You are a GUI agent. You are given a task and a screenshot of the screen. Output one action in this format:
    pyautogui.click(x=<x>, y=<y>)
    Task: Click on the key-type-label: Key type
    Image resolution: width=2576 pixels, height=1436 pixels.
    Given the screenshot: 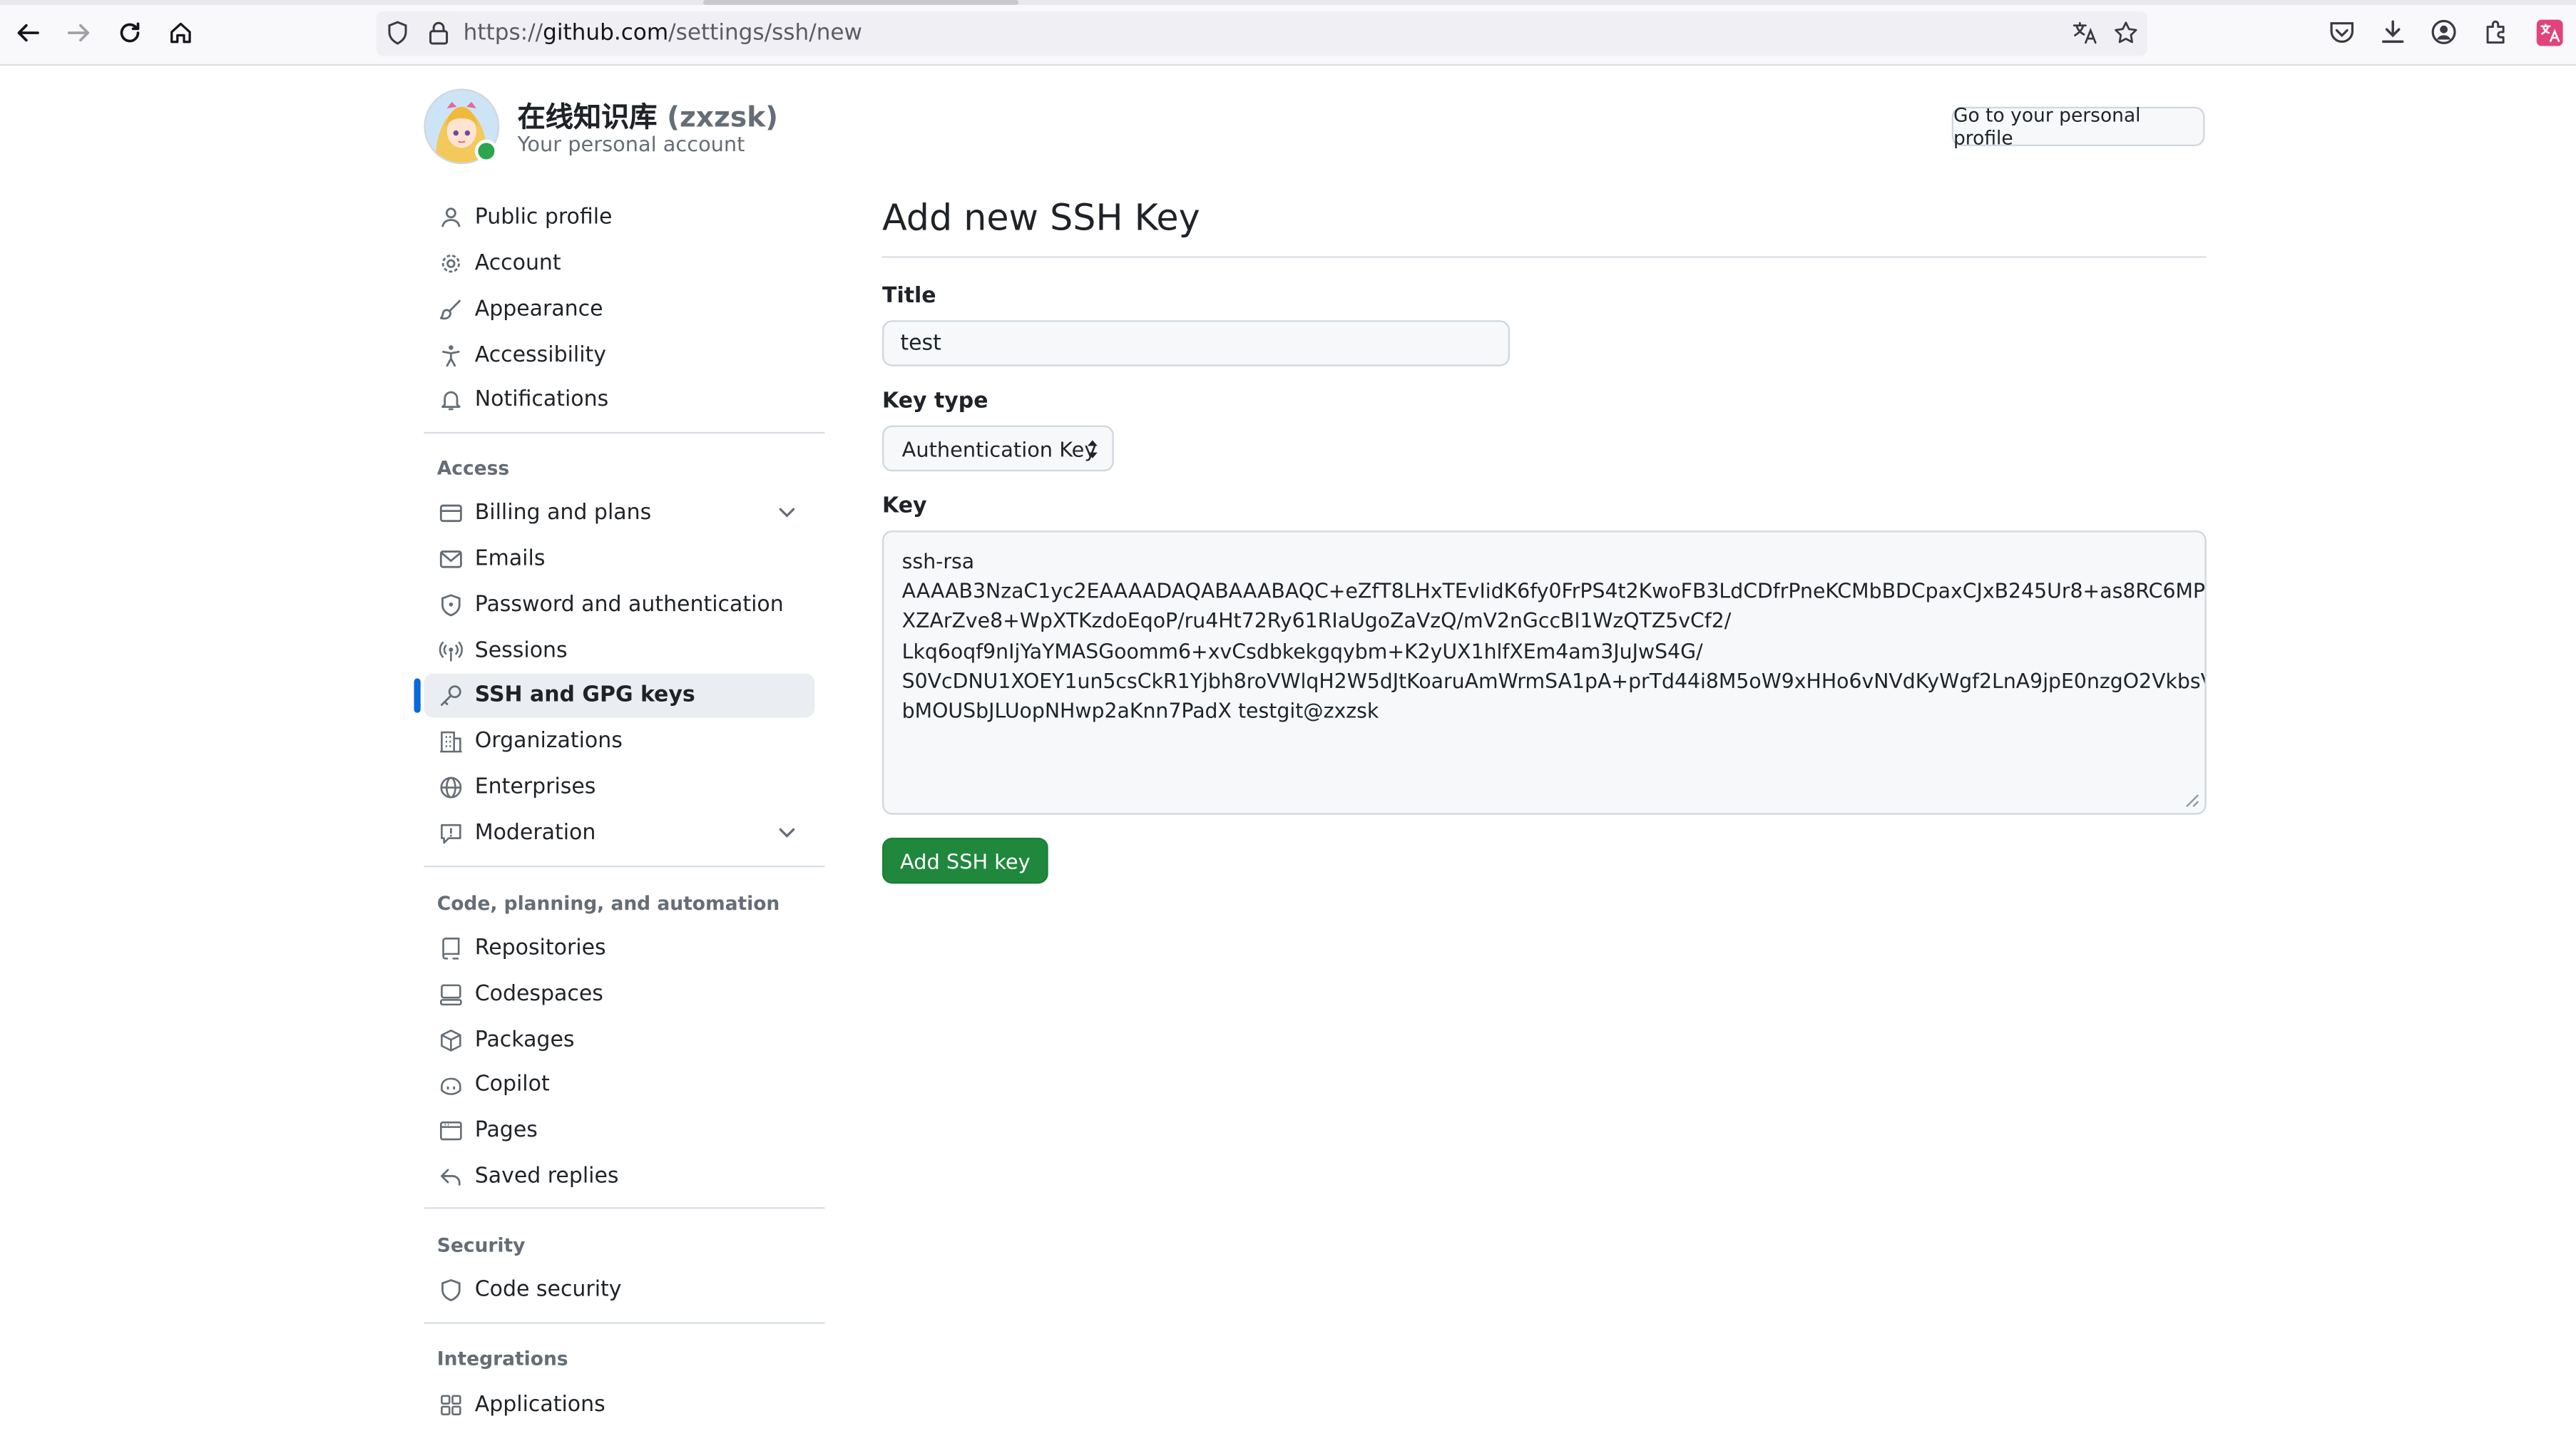 What is the action you would take?
    pyautogui.click(x=935, y=401)
    